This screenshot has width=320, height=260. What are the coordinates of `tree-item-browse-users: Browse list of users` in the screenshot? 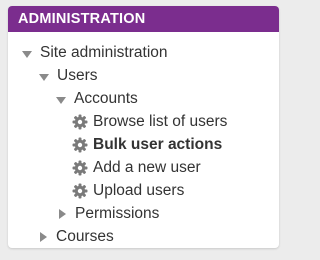 It's located at (149, 122).